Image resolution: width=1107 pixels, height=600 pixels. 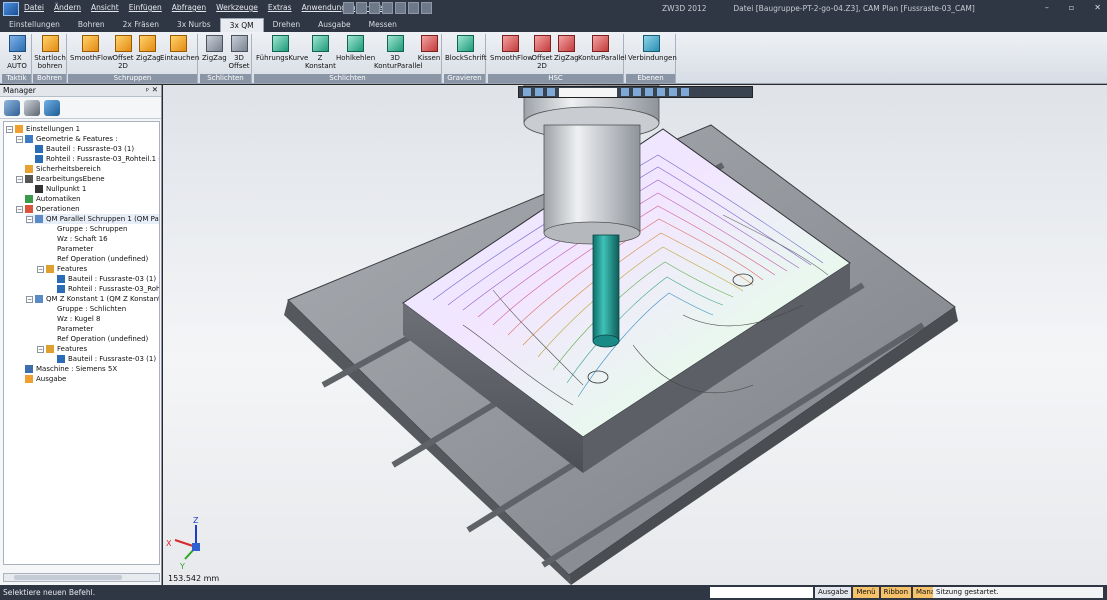 What do you see at coordinates (673, 92) in the screenshot?
I see `display-icon` at bounding box center [673, 92].